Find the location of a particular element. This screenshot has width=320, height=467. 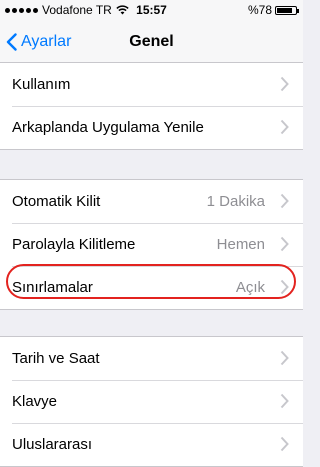

settings-row-restrictions: Sınırlamalar Açık is located at coordinates (151, 287).